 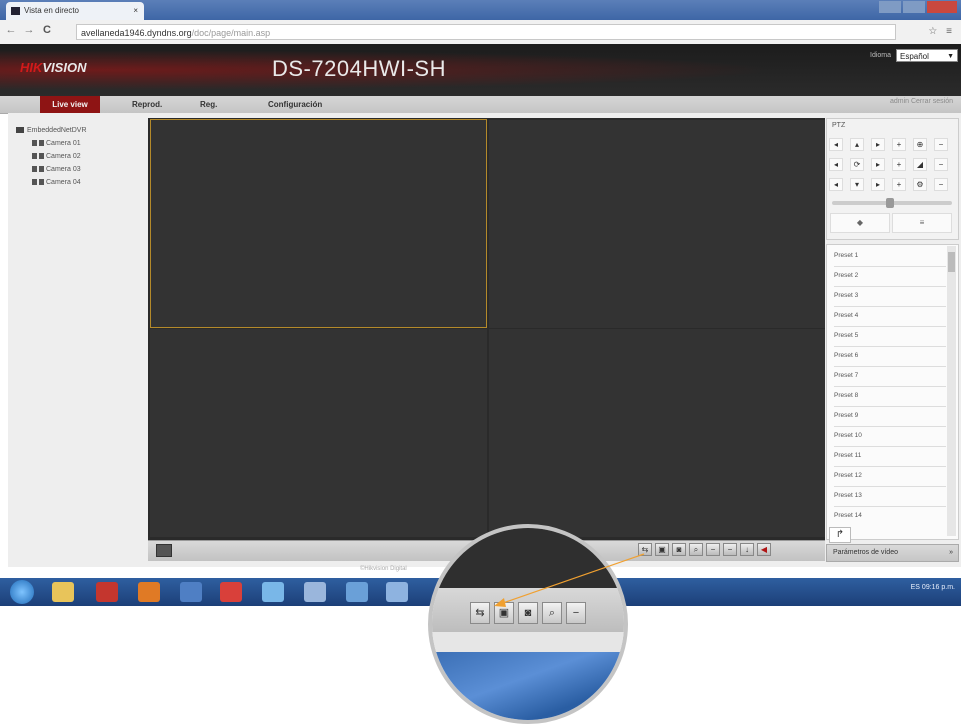 What do you see at coordinates (63, 592) in the screenshot?
I see `explorer-icon` at bounding box center [63, 592].